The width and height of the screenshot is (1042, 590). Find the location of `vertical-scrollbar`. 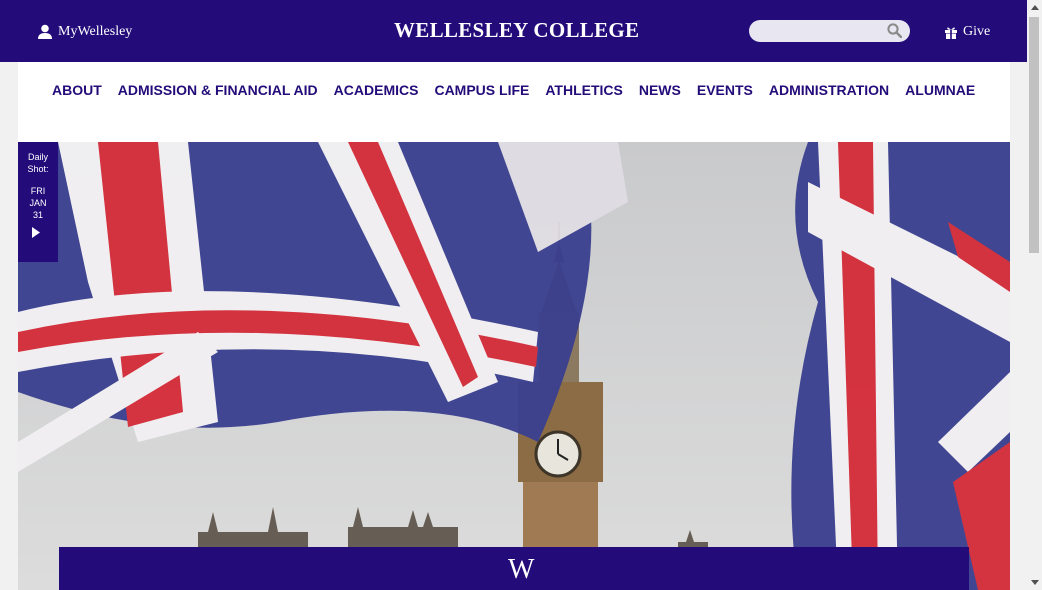

vertical-scrollbar is located at coordinates (1034, 295).